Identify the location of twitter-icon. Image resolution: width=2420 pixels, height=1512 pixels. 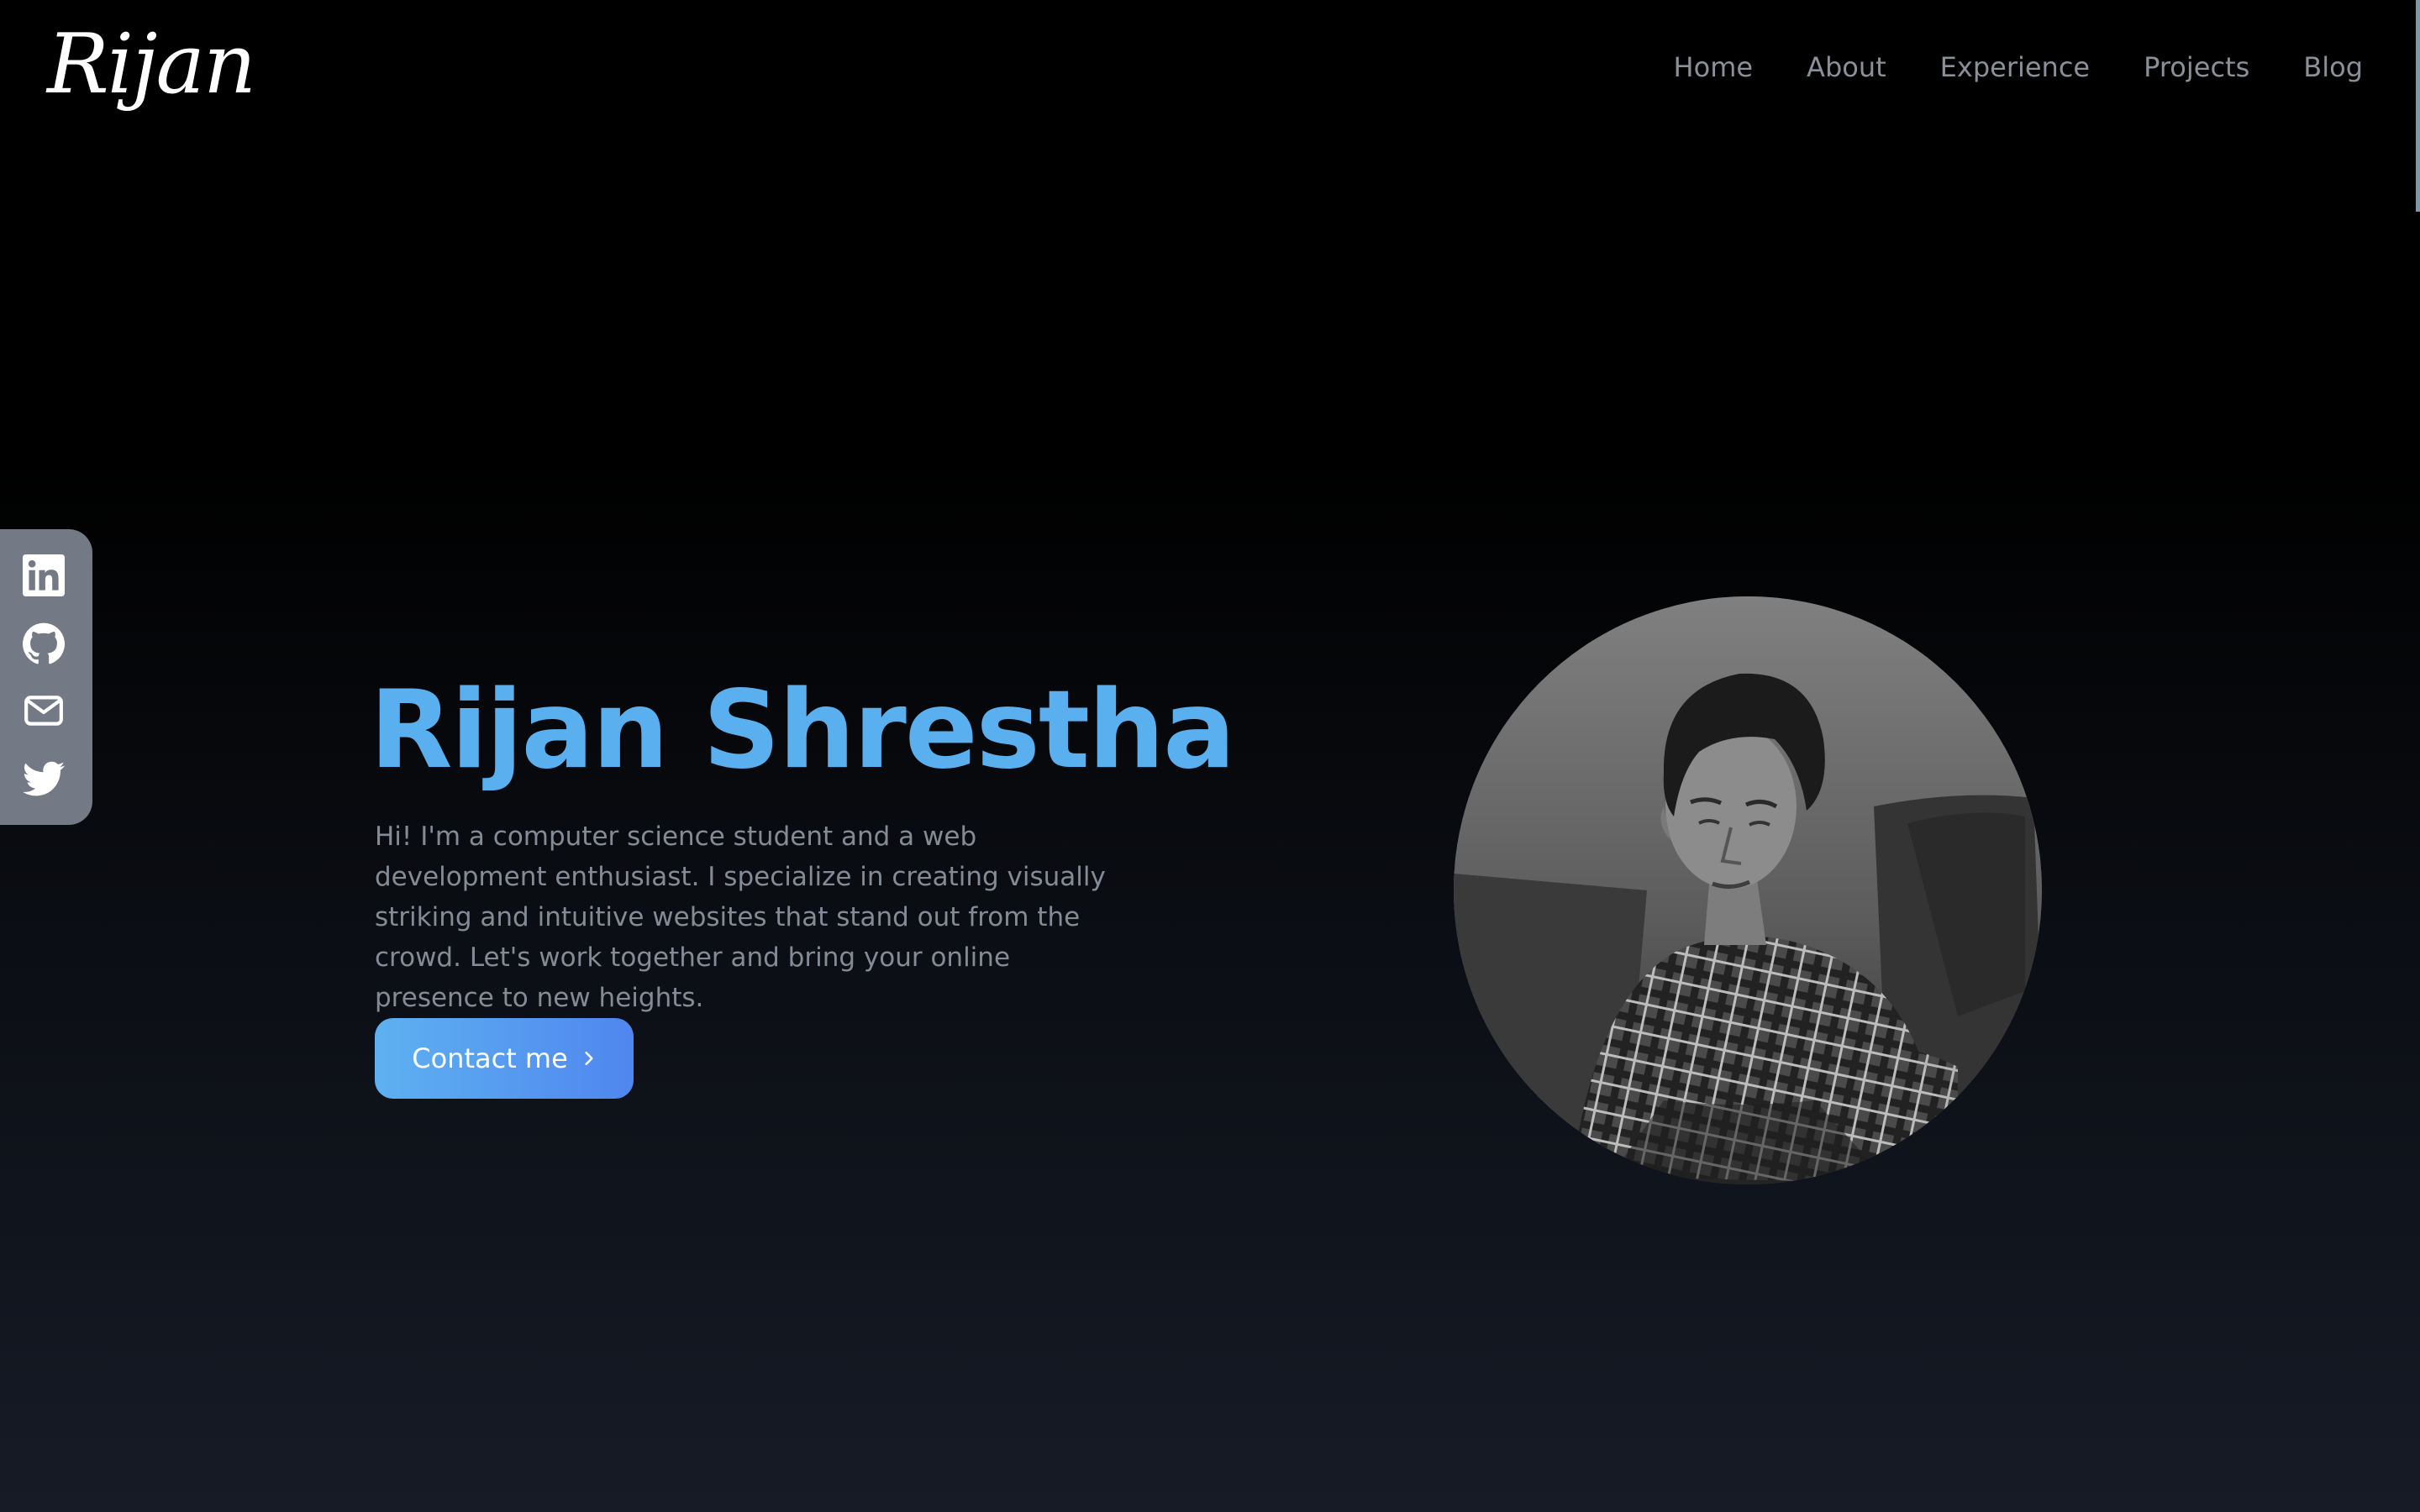
(44, 779).